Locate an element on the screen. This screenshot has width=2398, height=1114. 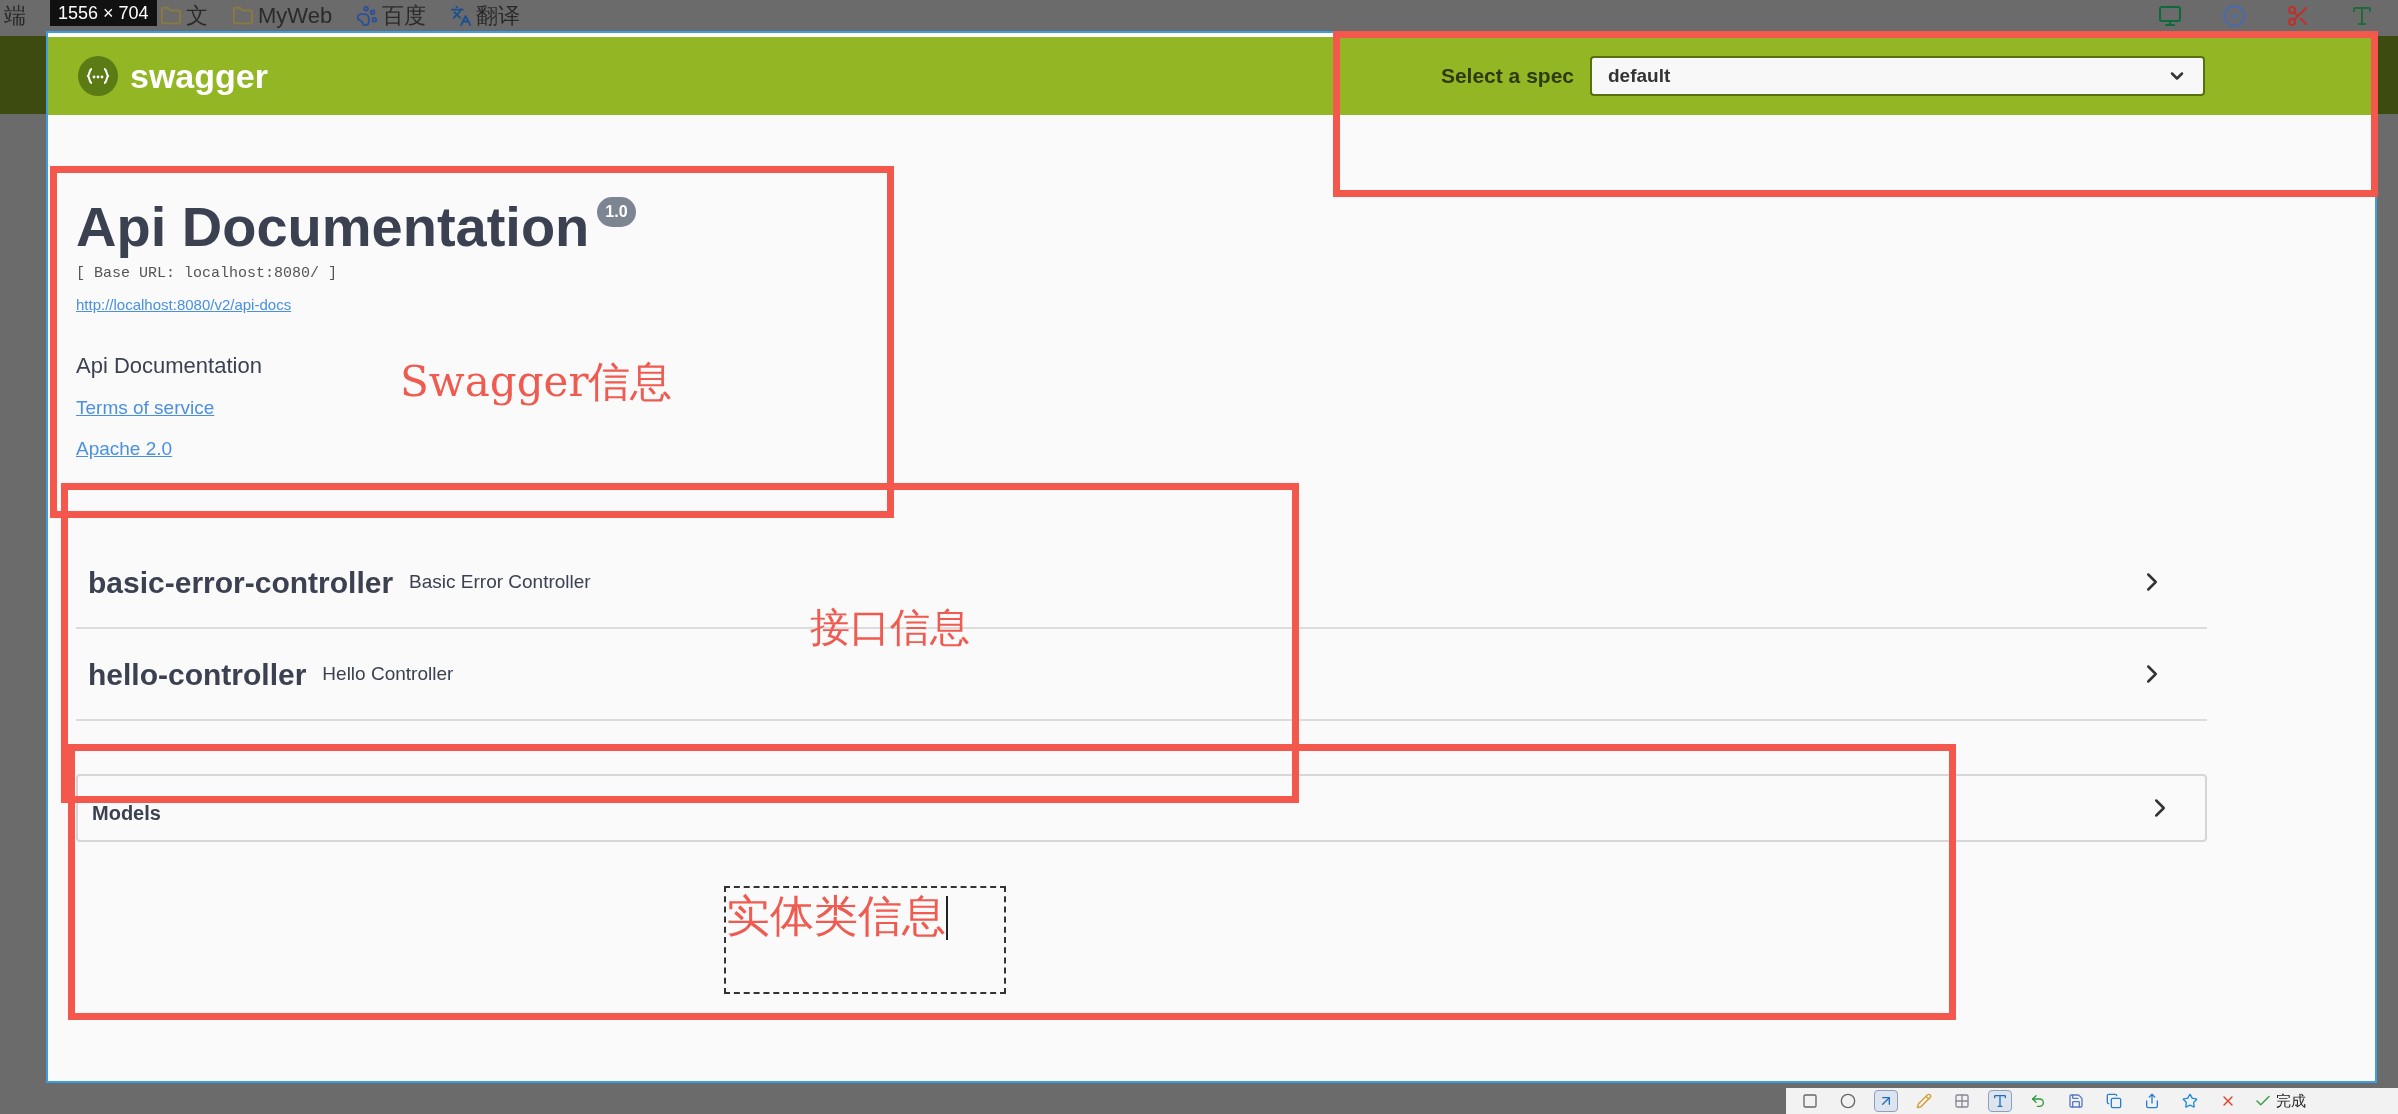
paw-icon is located at coordinates (367, 15).